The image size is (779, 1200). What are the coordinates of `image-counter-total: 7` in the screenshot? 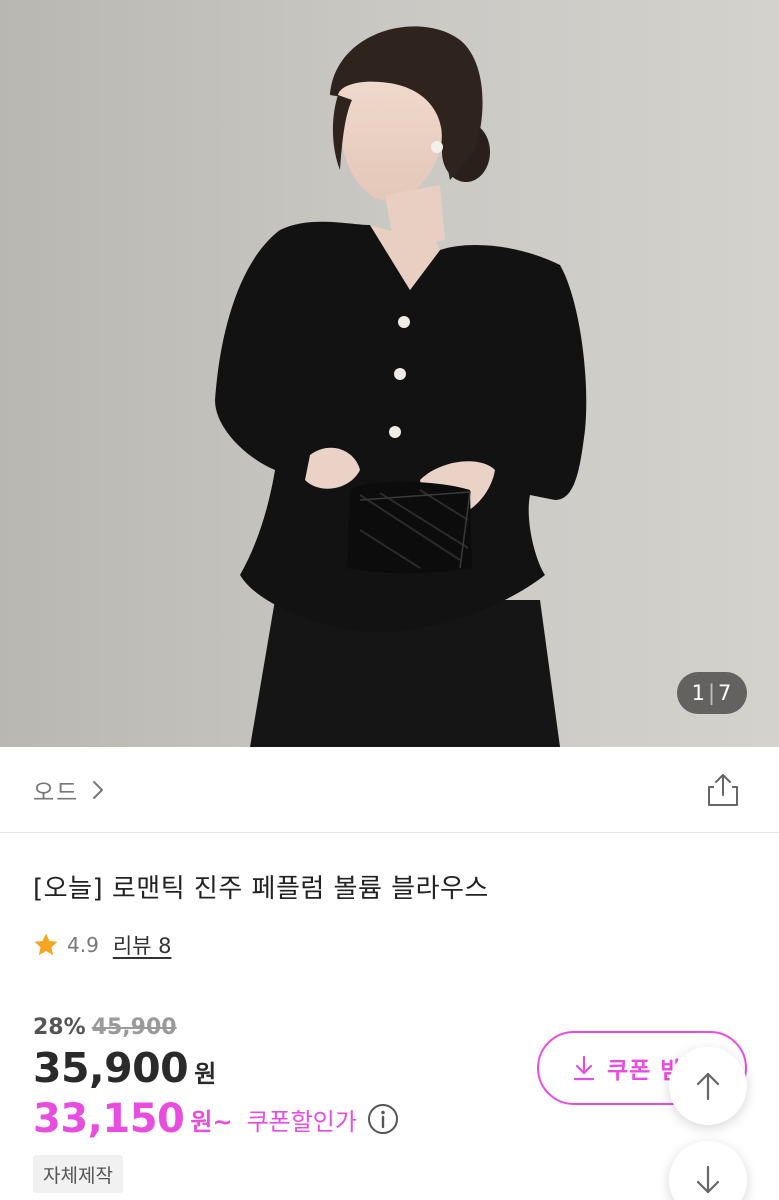 It's located at (725, 693).